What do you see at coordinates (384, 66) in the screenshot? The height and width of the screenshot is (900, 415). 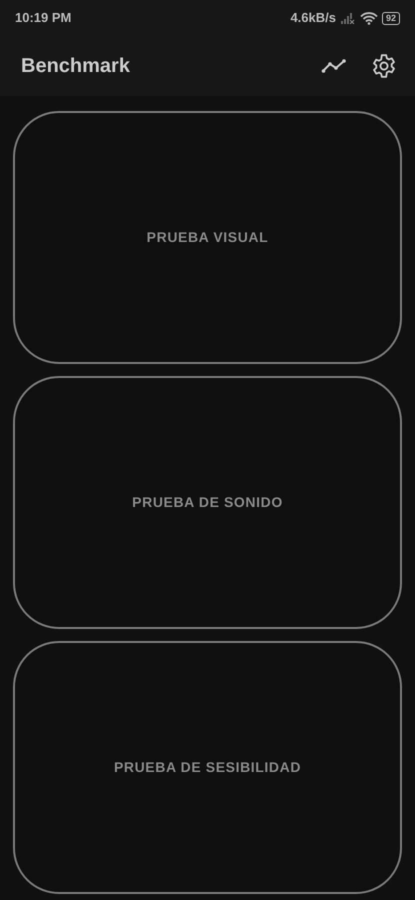 I see `settings-icon` at bounding box center [384, 66].